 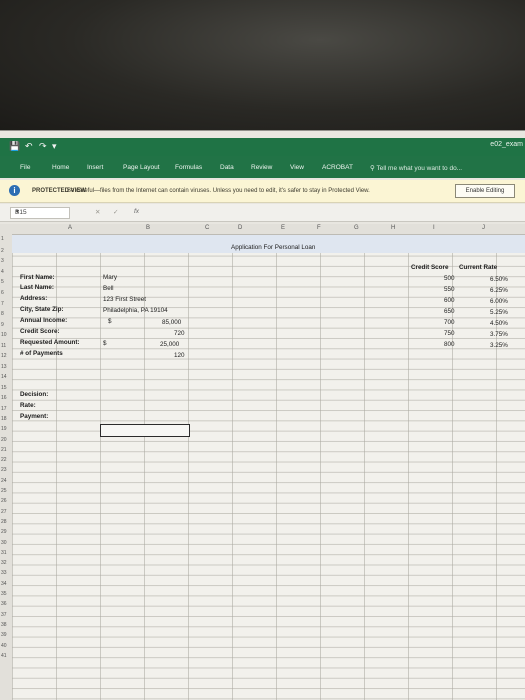 What do you see at coordinates (273, 247) in the screenshot?
I see `sheet-title: Application For Personal Loan` at bounding box center [273, 247].